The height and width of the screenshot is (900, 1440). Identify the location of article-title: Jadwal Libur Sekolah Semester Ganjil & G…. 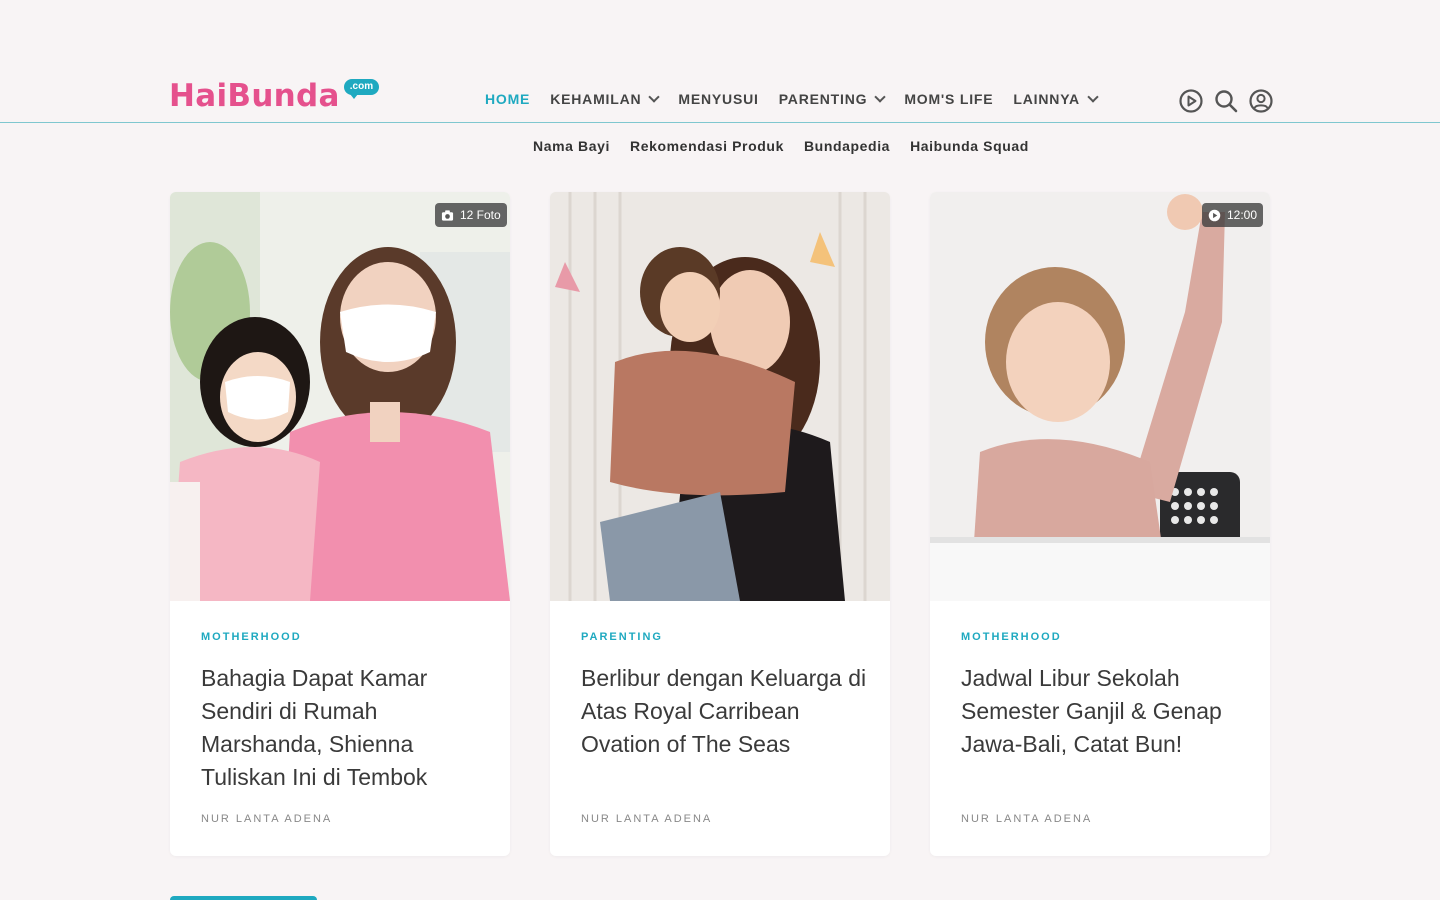
(1106, 711).